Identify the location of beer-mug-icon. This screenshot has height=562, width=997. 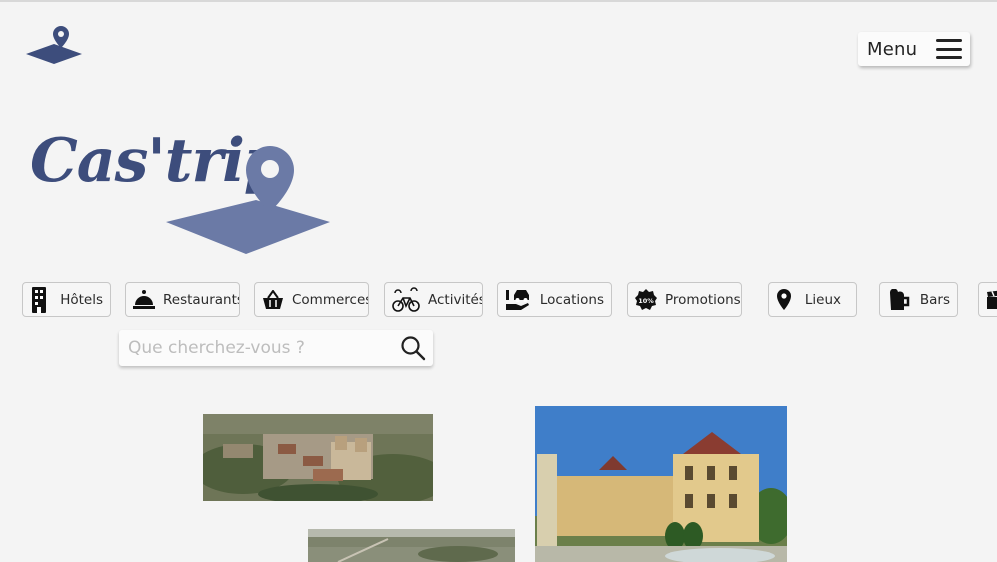
(899, 299).